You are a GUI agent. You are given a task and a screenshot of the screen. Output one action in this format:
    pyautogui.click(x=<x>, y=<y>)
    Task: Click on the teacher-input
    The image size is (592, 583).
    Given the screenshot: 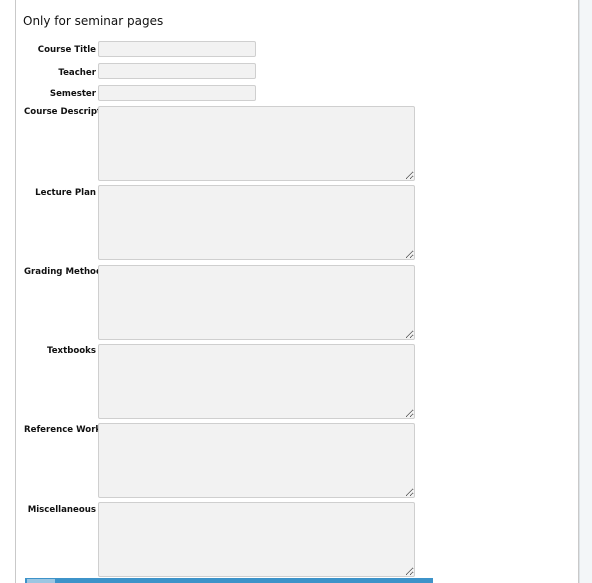 What is the action you would take?
    pyautogui.click(x=177, y=71)
    